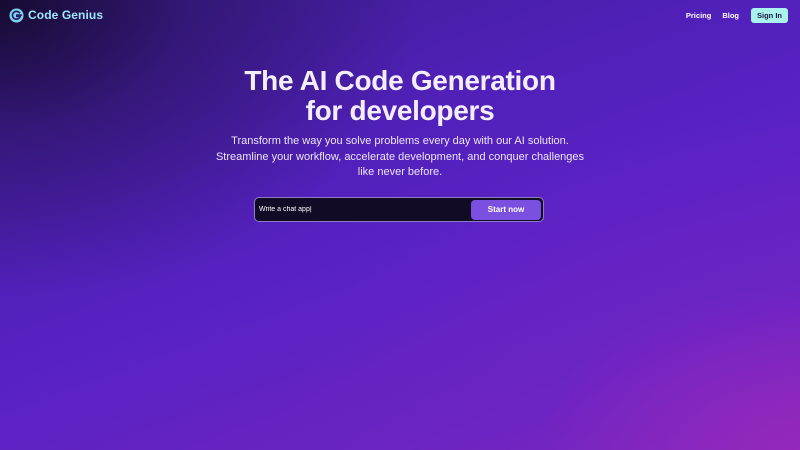 This screenshot has width=800, height=450. I want to click on g-logo-icon, so click(16, 15).